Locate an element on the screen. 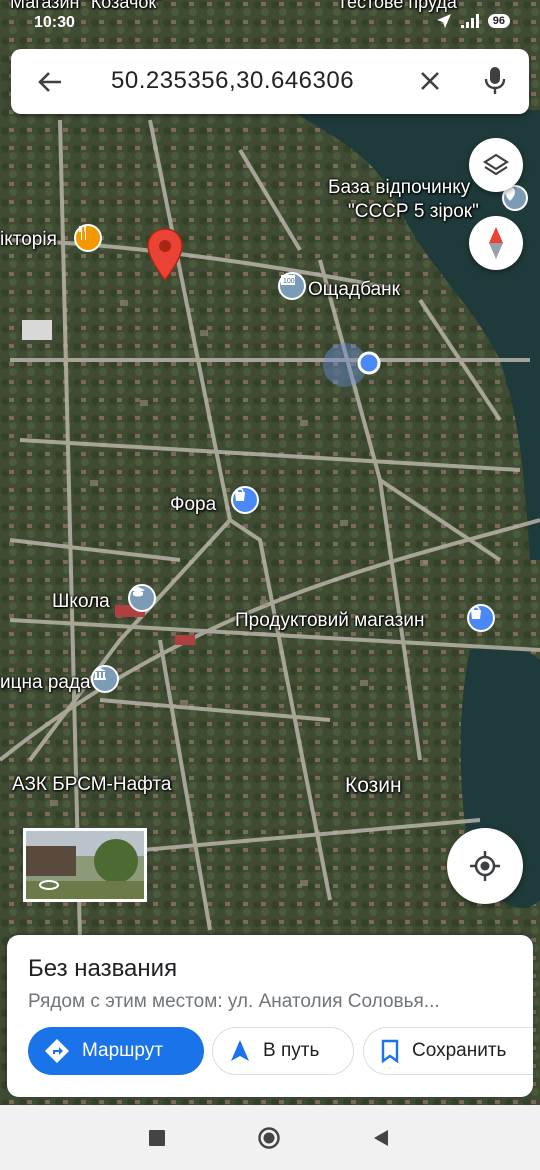 Image resolution: width=540 pixels, height=1170 pixels. map-label-product-shop: Продуктовий магазин is located at coordinates (329, 621).